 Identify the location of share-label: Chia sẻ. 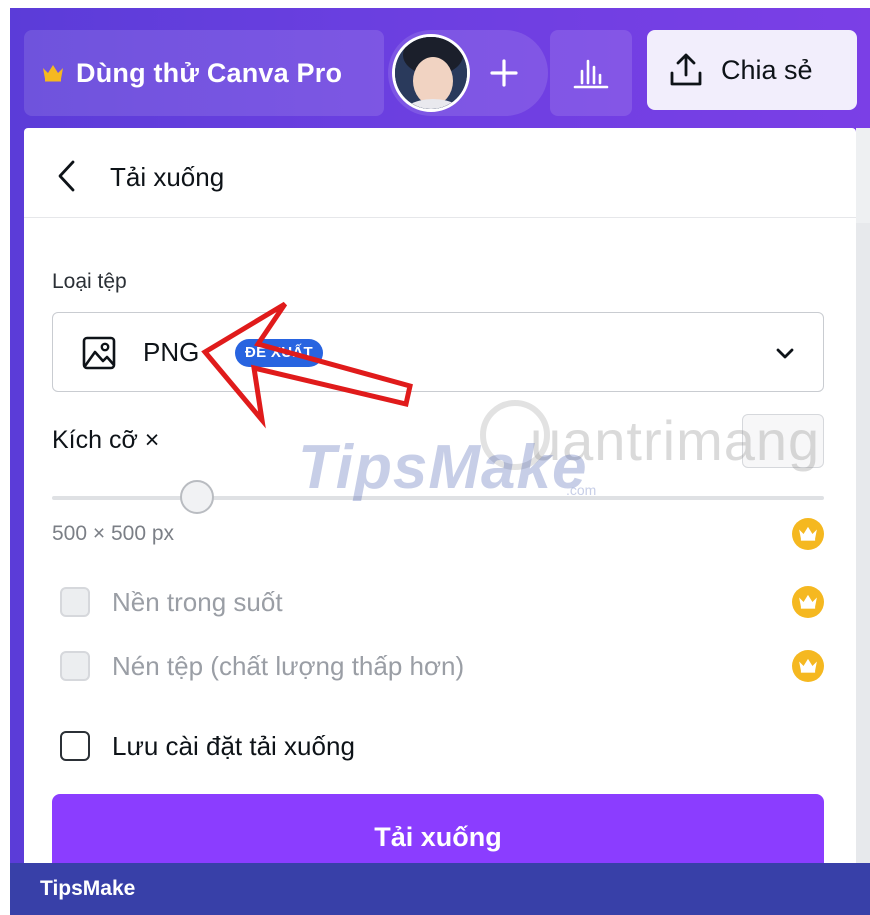
(767, 69).